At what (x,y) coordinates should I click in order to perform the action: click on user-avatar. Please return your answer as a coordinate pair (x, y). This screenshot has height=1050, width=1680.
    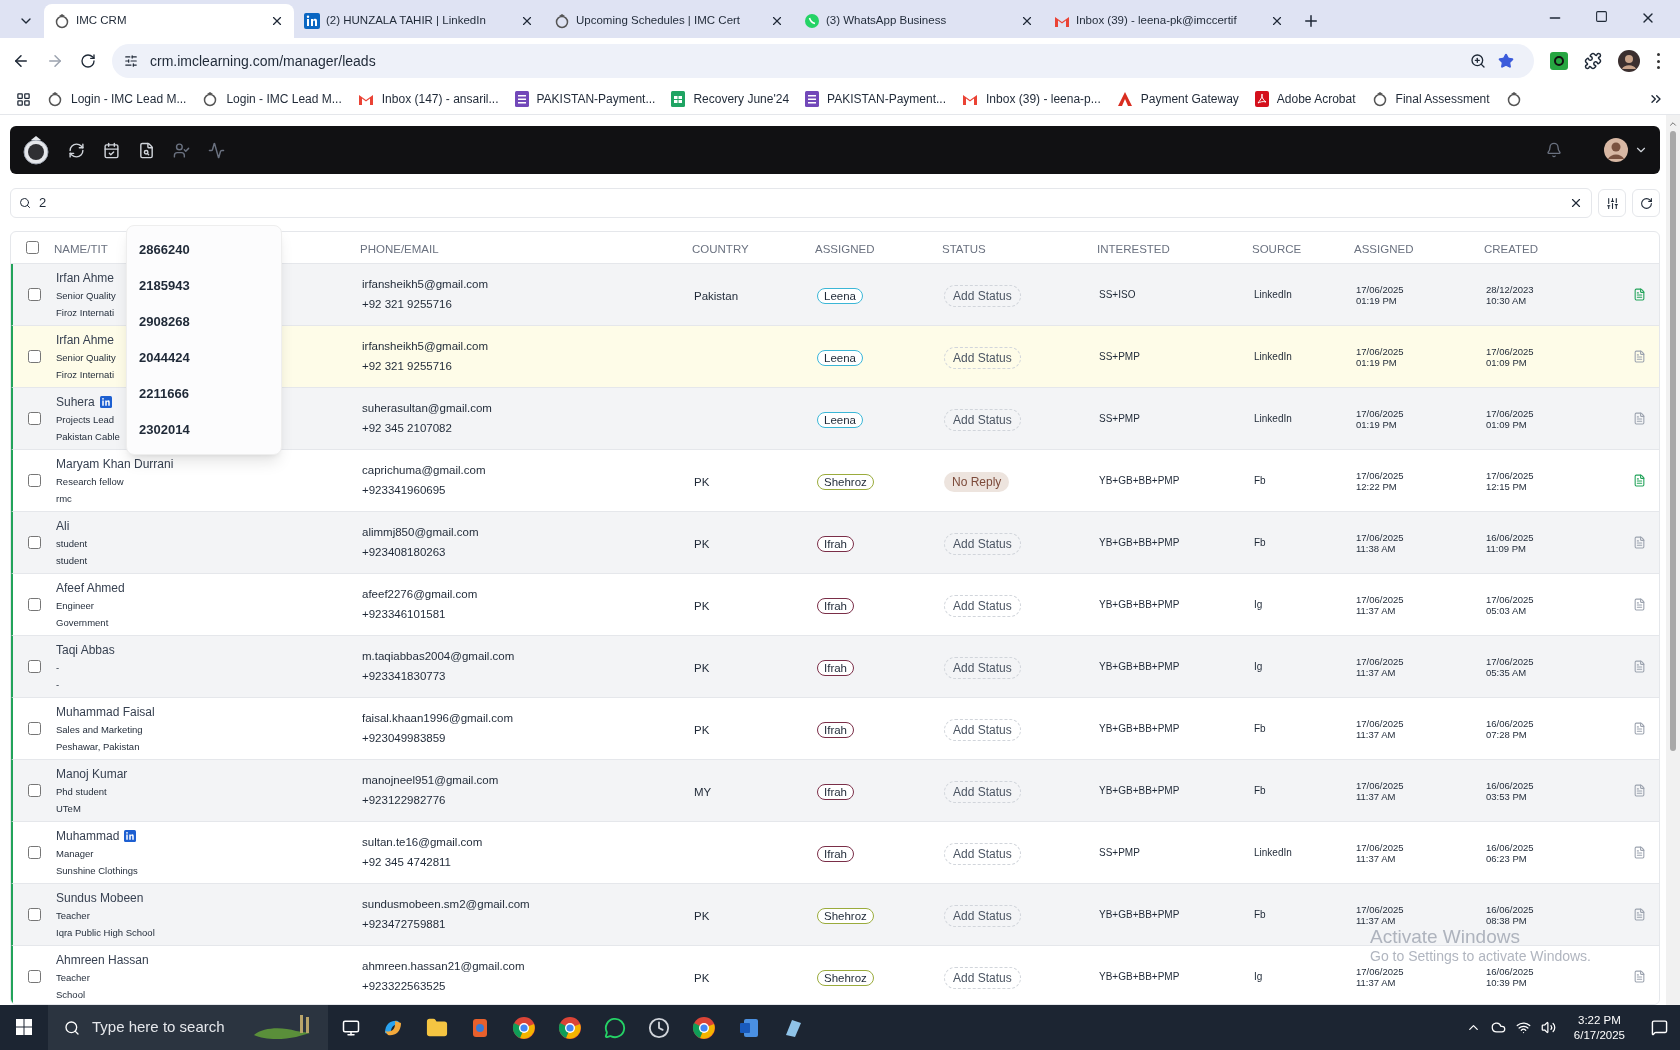
    Looking at the image, I should click on (1616, 150).